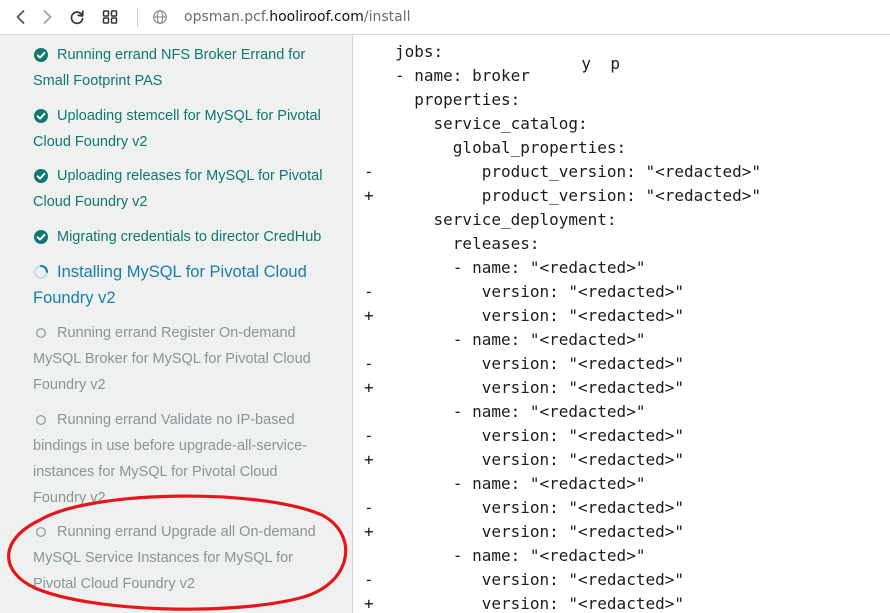 The height and width of the screenshot is (613, 890). What do you see at coordinates (622, 100) in the screenshot?
I see `code-line: properties:` at bounding box center [622, 100].